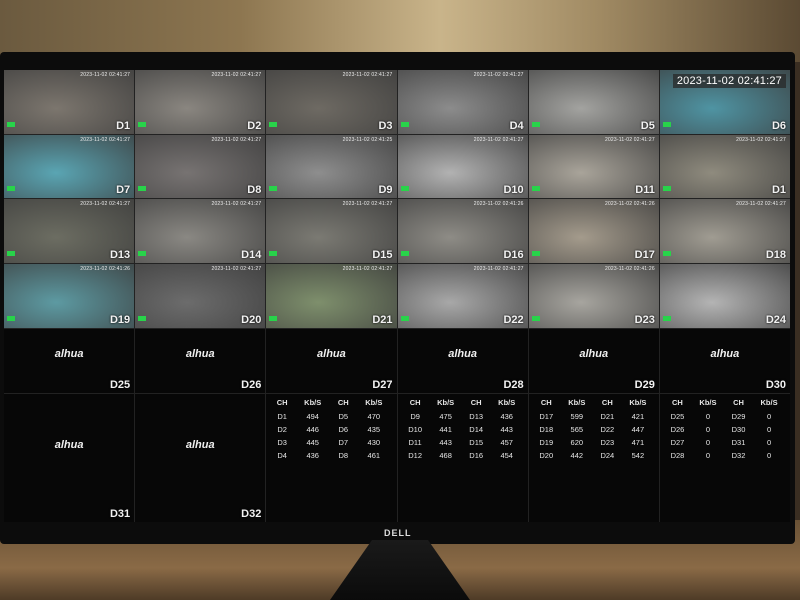  Describe the element at coordinates (593, 296) in the screenshot. I see `camera-tile: 2023-11-02 02:41:26 D23` at that location.